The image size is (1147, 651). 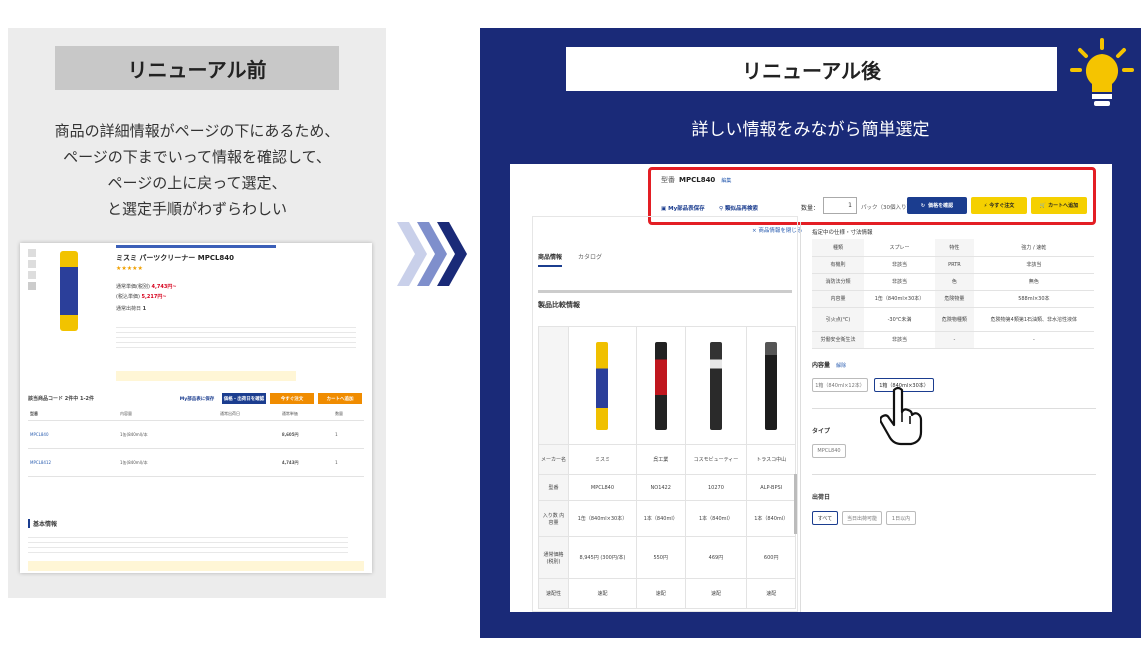 I want to click on model-number: 型番 MPCL840 編集, so click(x=696, y=180).